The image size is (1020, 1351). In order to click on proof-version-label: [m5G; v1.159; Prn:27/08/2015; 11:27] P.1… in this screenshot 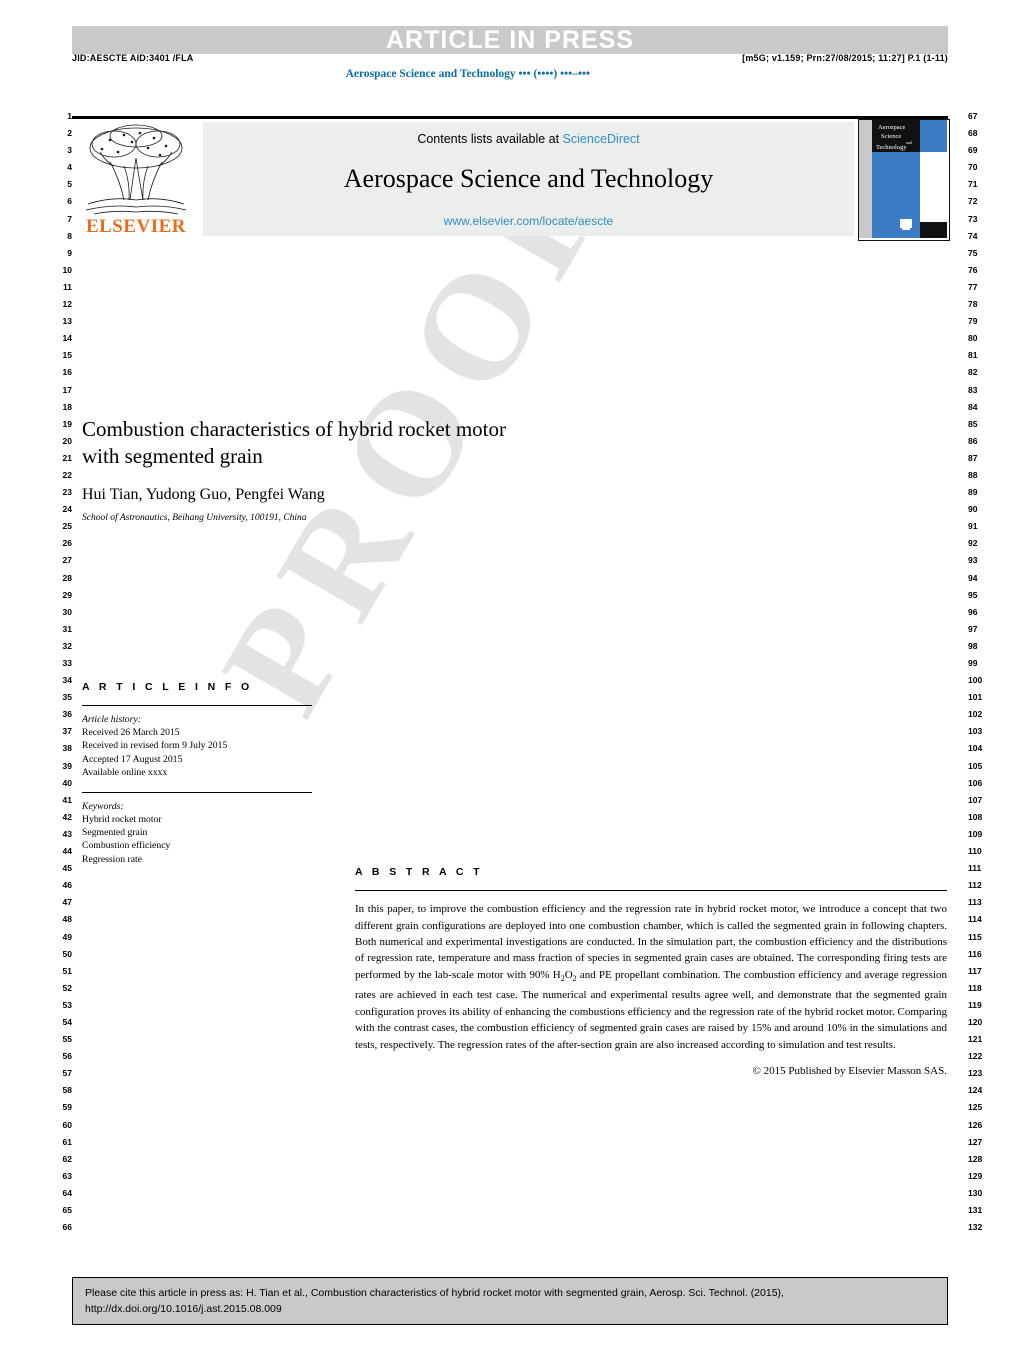, I will do `click(845, 58)`.